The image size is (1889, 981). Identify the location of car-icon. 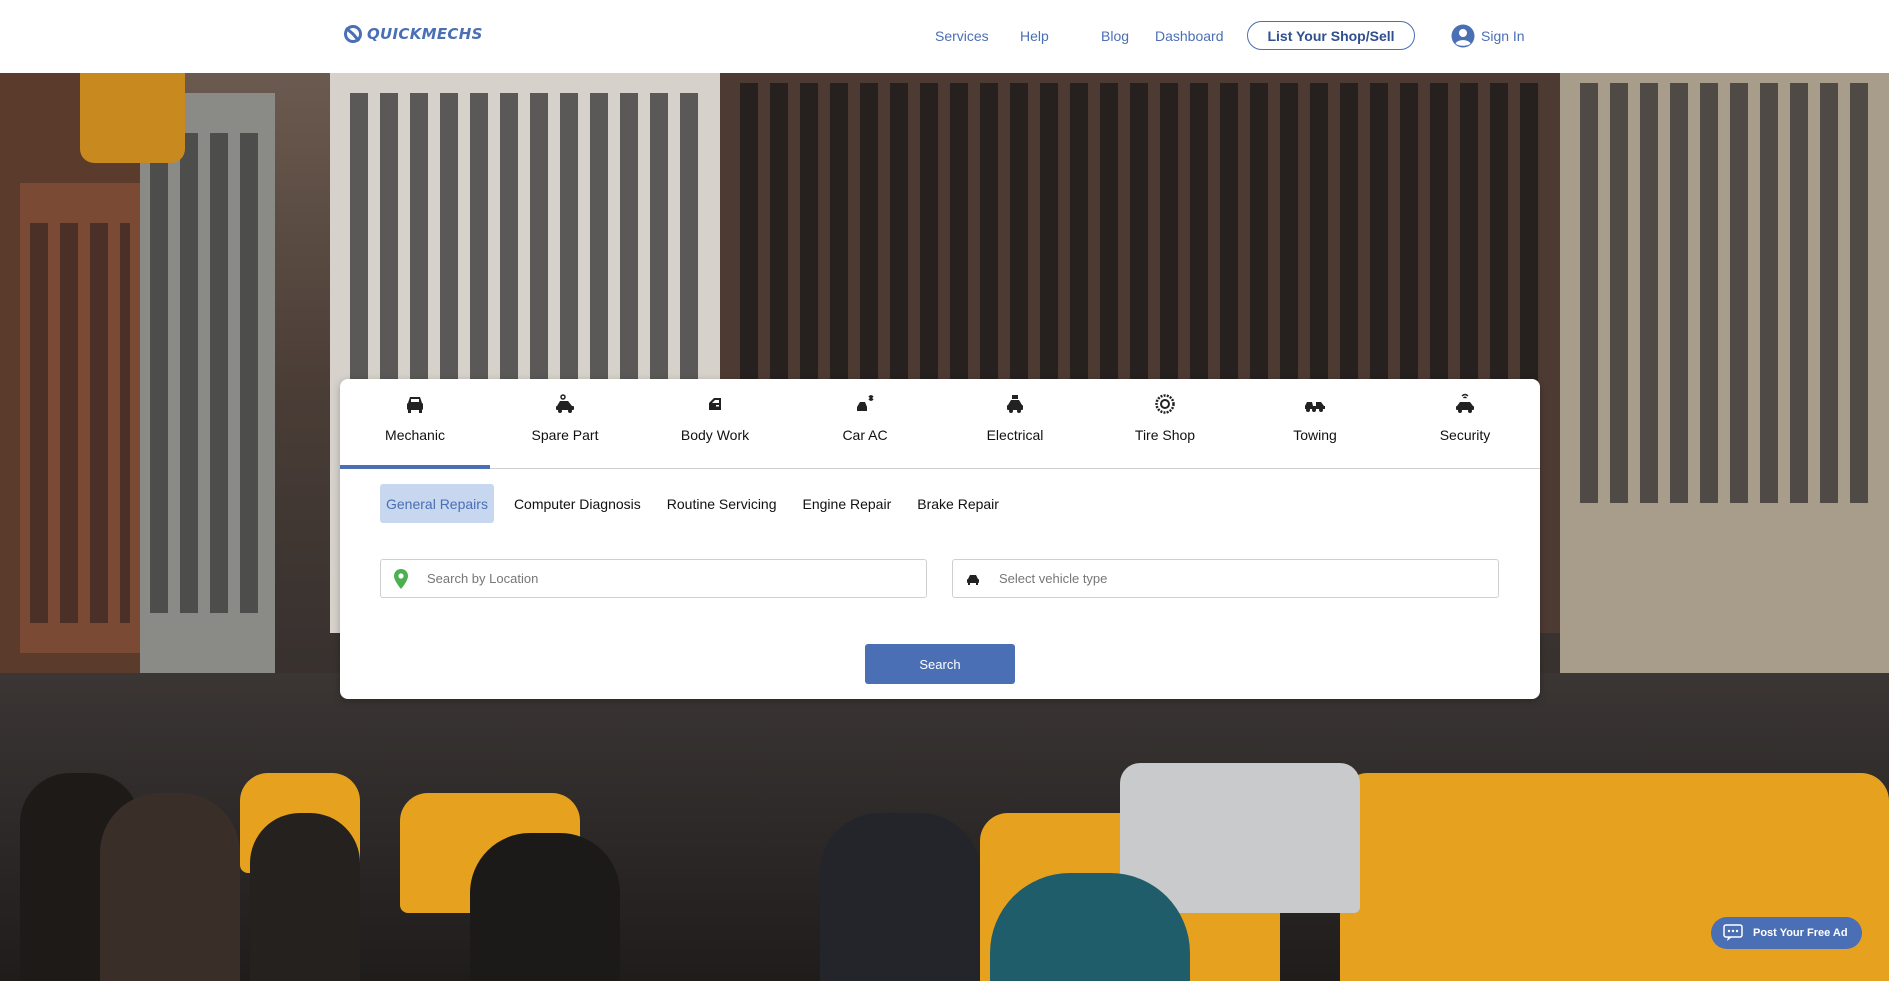
(973, 579).